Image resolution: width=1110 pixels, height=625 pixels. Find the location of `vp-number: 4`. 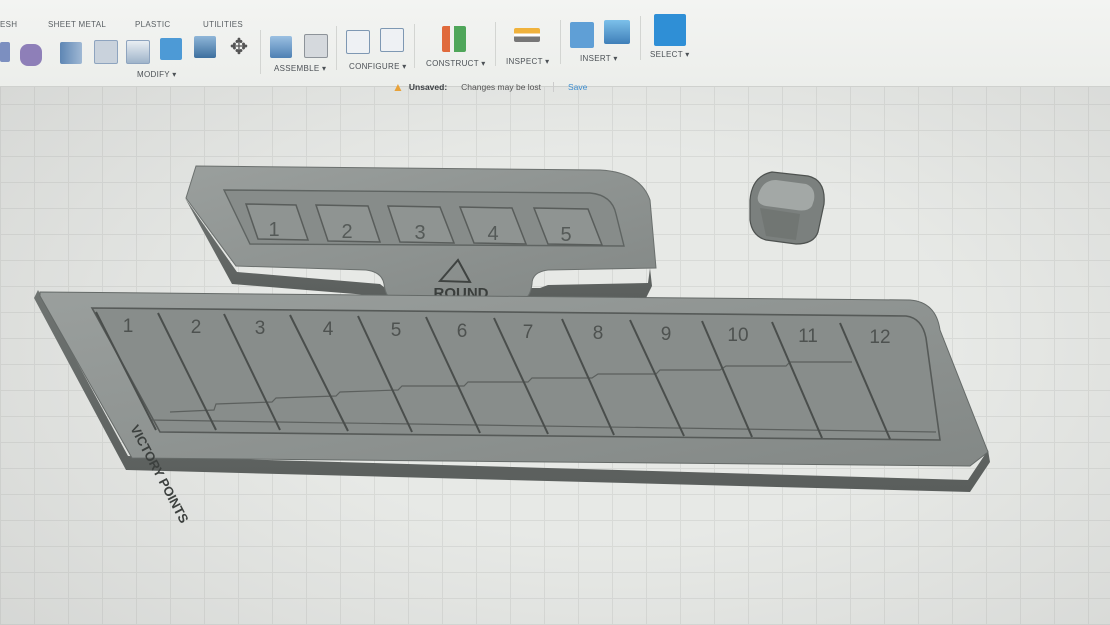

vp-number: 4 is located at coordinates (328, 329).